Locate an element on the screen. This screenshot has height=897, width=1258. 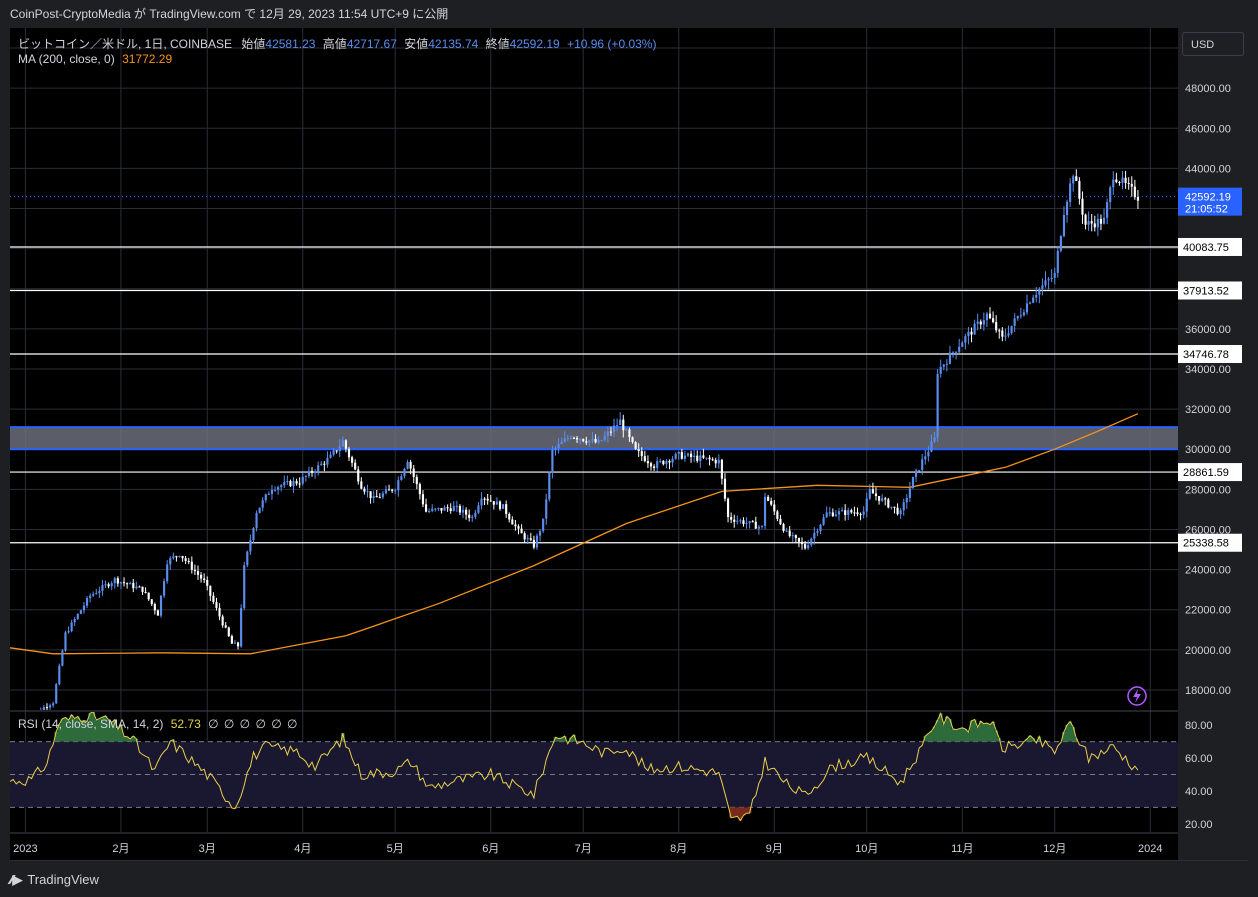
price-tick-label: 20000.00 is located at coordinates (1208, 651).